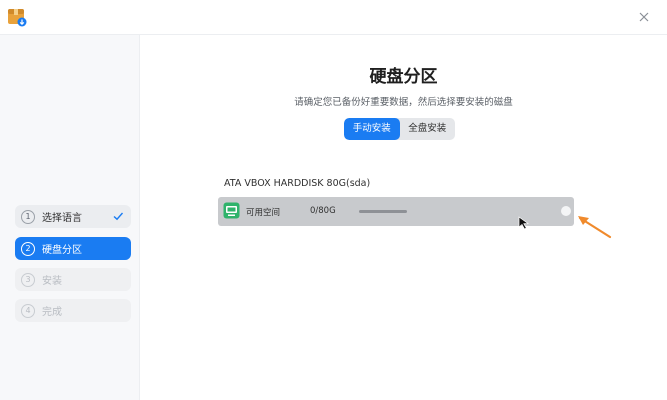 Image resolution: width=667 pixels, height=400 pixels. I want to click on page-title: 硬盘分区, so click(403, 77).